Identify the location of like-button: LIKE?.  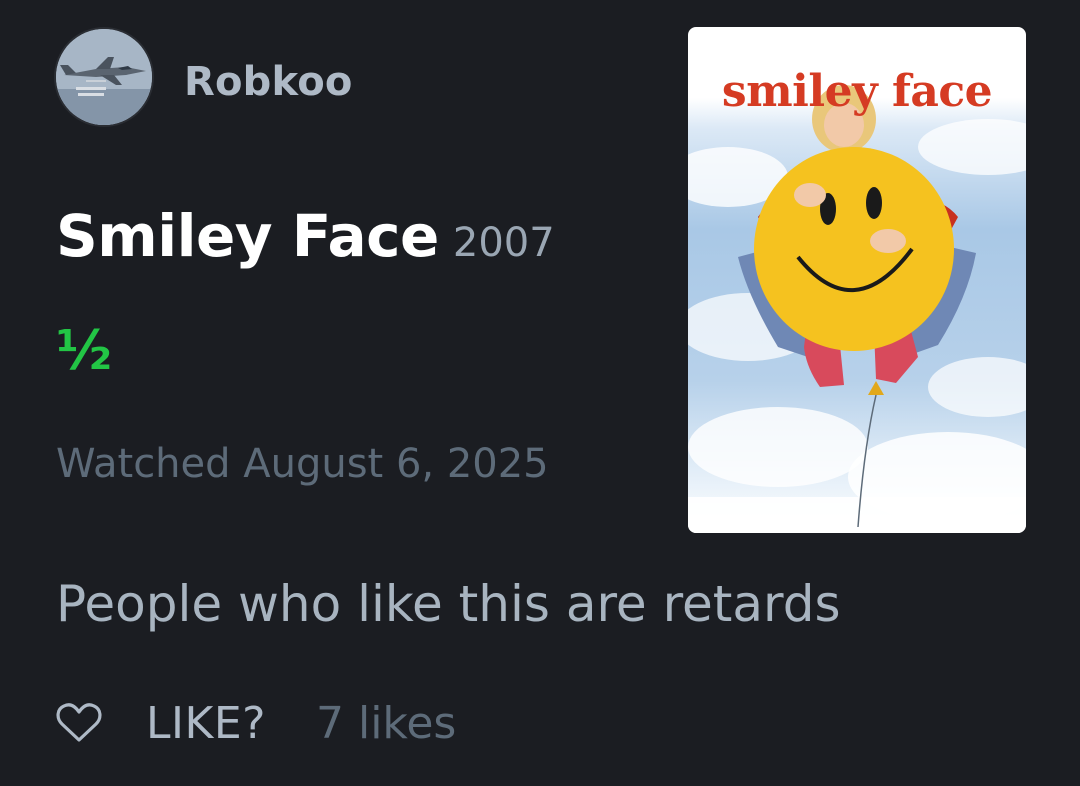
(206, 724).